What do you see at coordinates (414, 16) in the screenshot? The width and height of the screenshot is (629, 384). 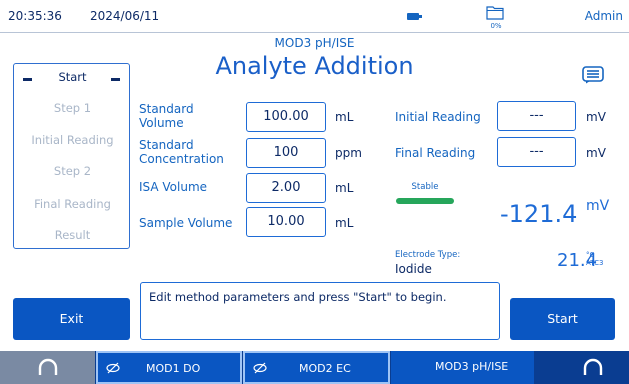 I see `battery-icon` at bounding box center [414, 16].